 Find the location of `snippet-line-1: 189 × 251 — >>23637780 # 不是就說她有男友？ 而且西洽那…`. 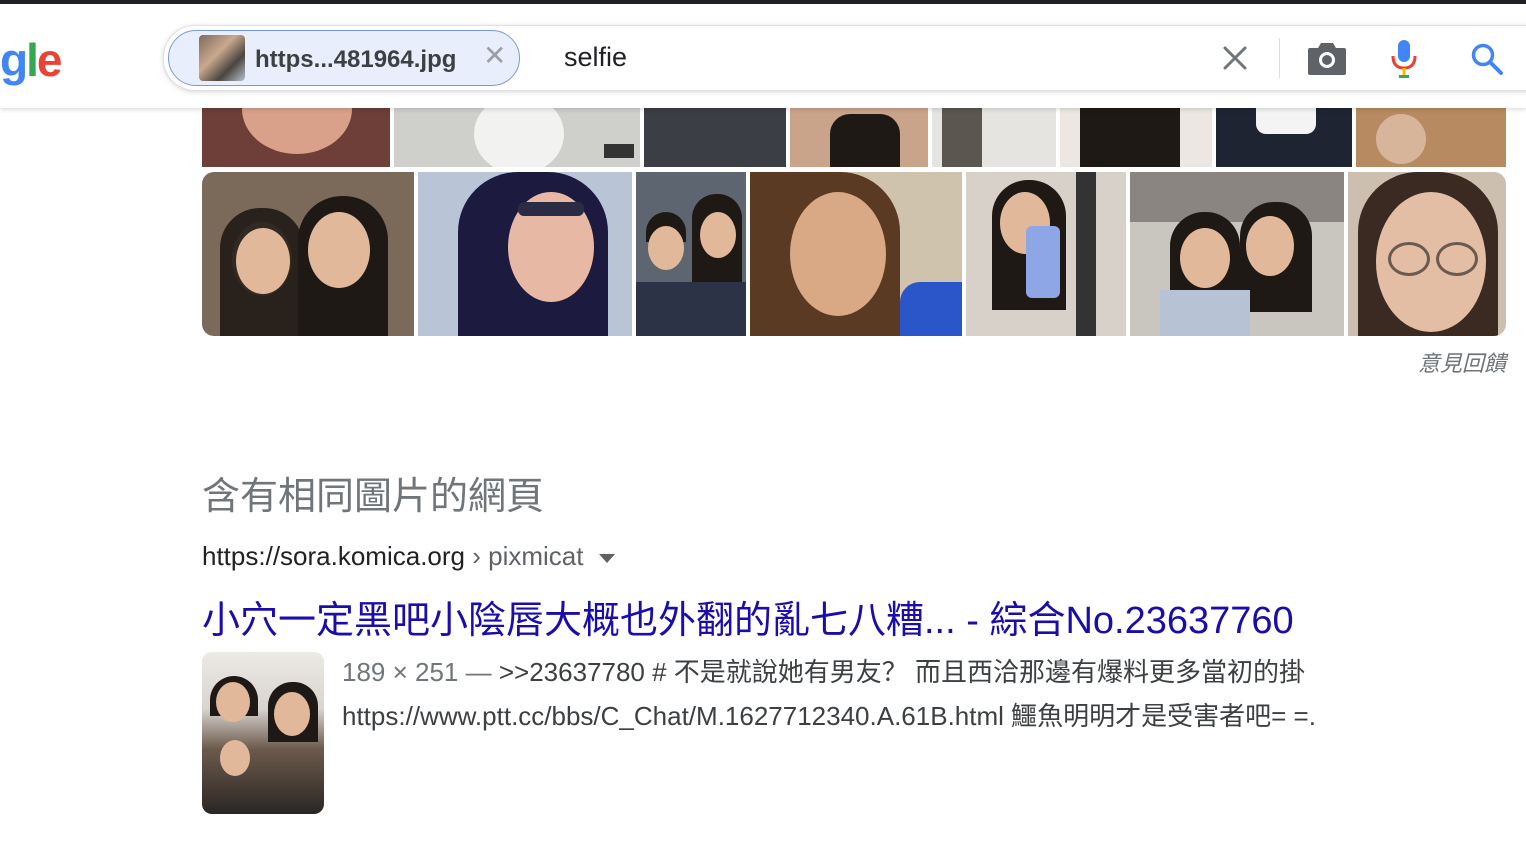

snippet-line-1: 189 × 251 — >>23637780 # 不是就說她有男友？ 而且西洽那… is located at coordinates (829, 672).